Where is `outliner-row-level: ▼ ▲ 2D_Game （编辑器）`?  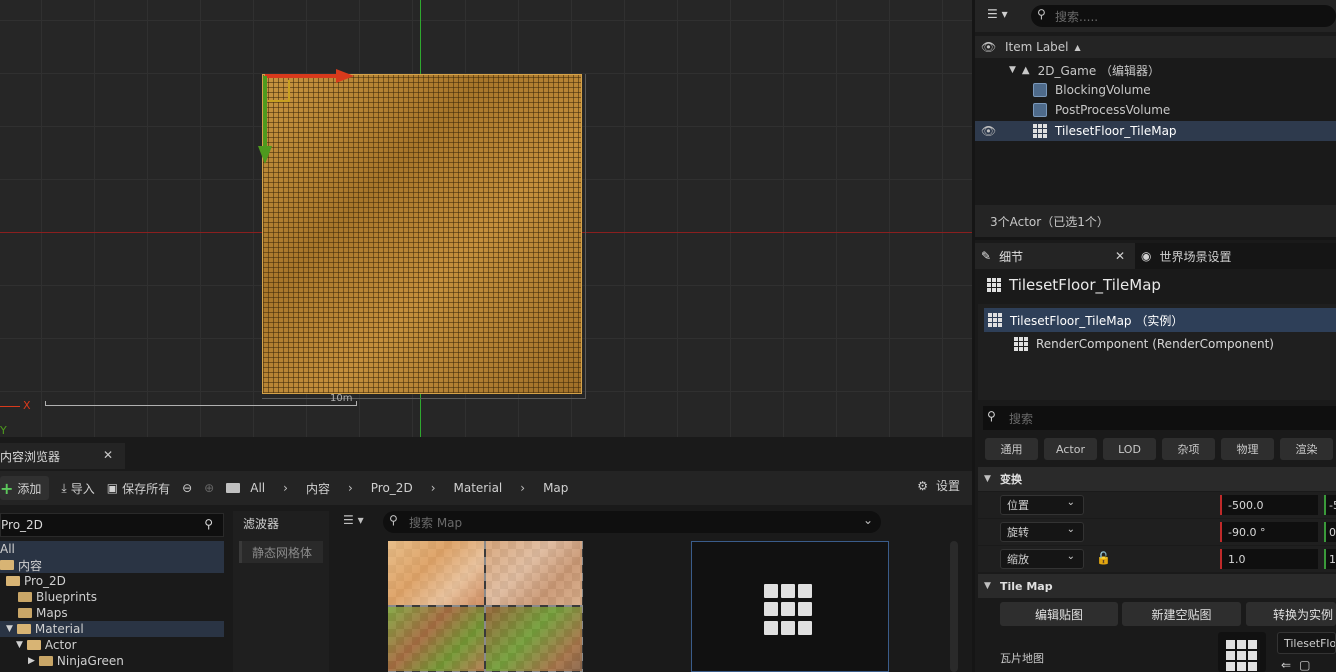 outliner-row-level: ▼ ▲ 2D_Game （编辑器） is located at coordinates (1155, 70).